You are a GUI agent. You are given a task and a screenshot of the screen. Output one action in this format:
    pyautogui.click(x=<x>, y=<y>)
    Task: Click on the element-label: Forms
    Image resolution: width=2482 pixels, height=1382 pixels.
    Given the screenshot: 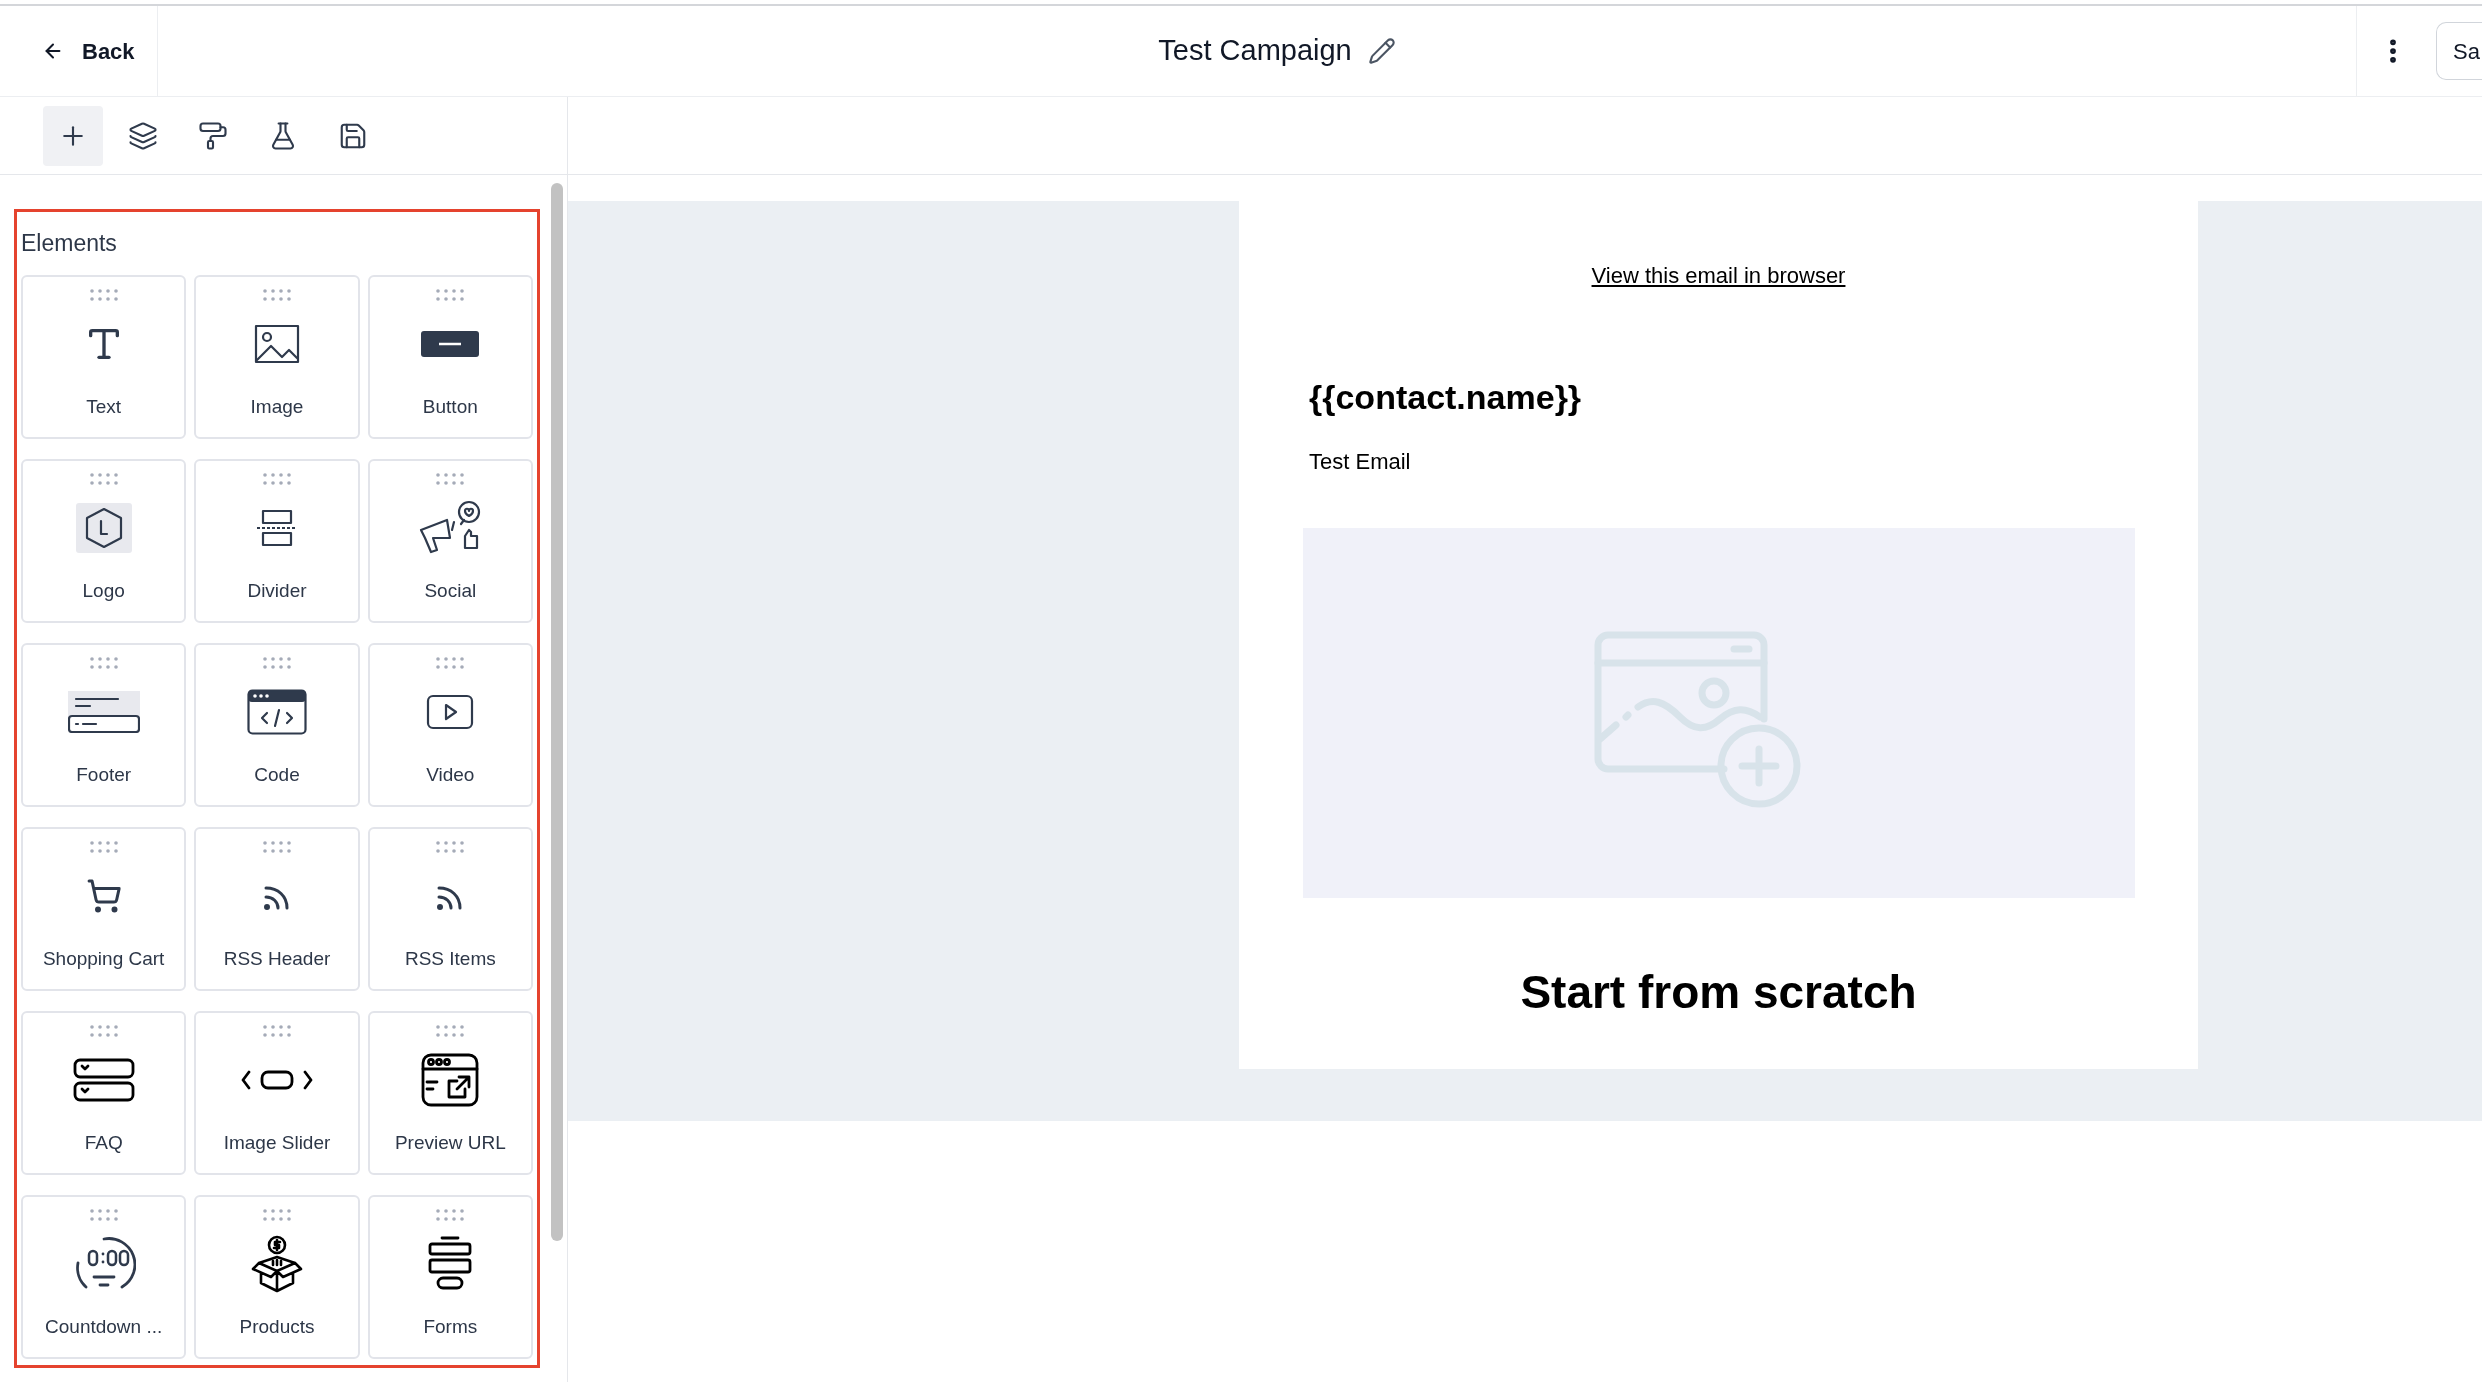 What is the action you would take?
    pyautogui.click(x=450, y=1326)
    